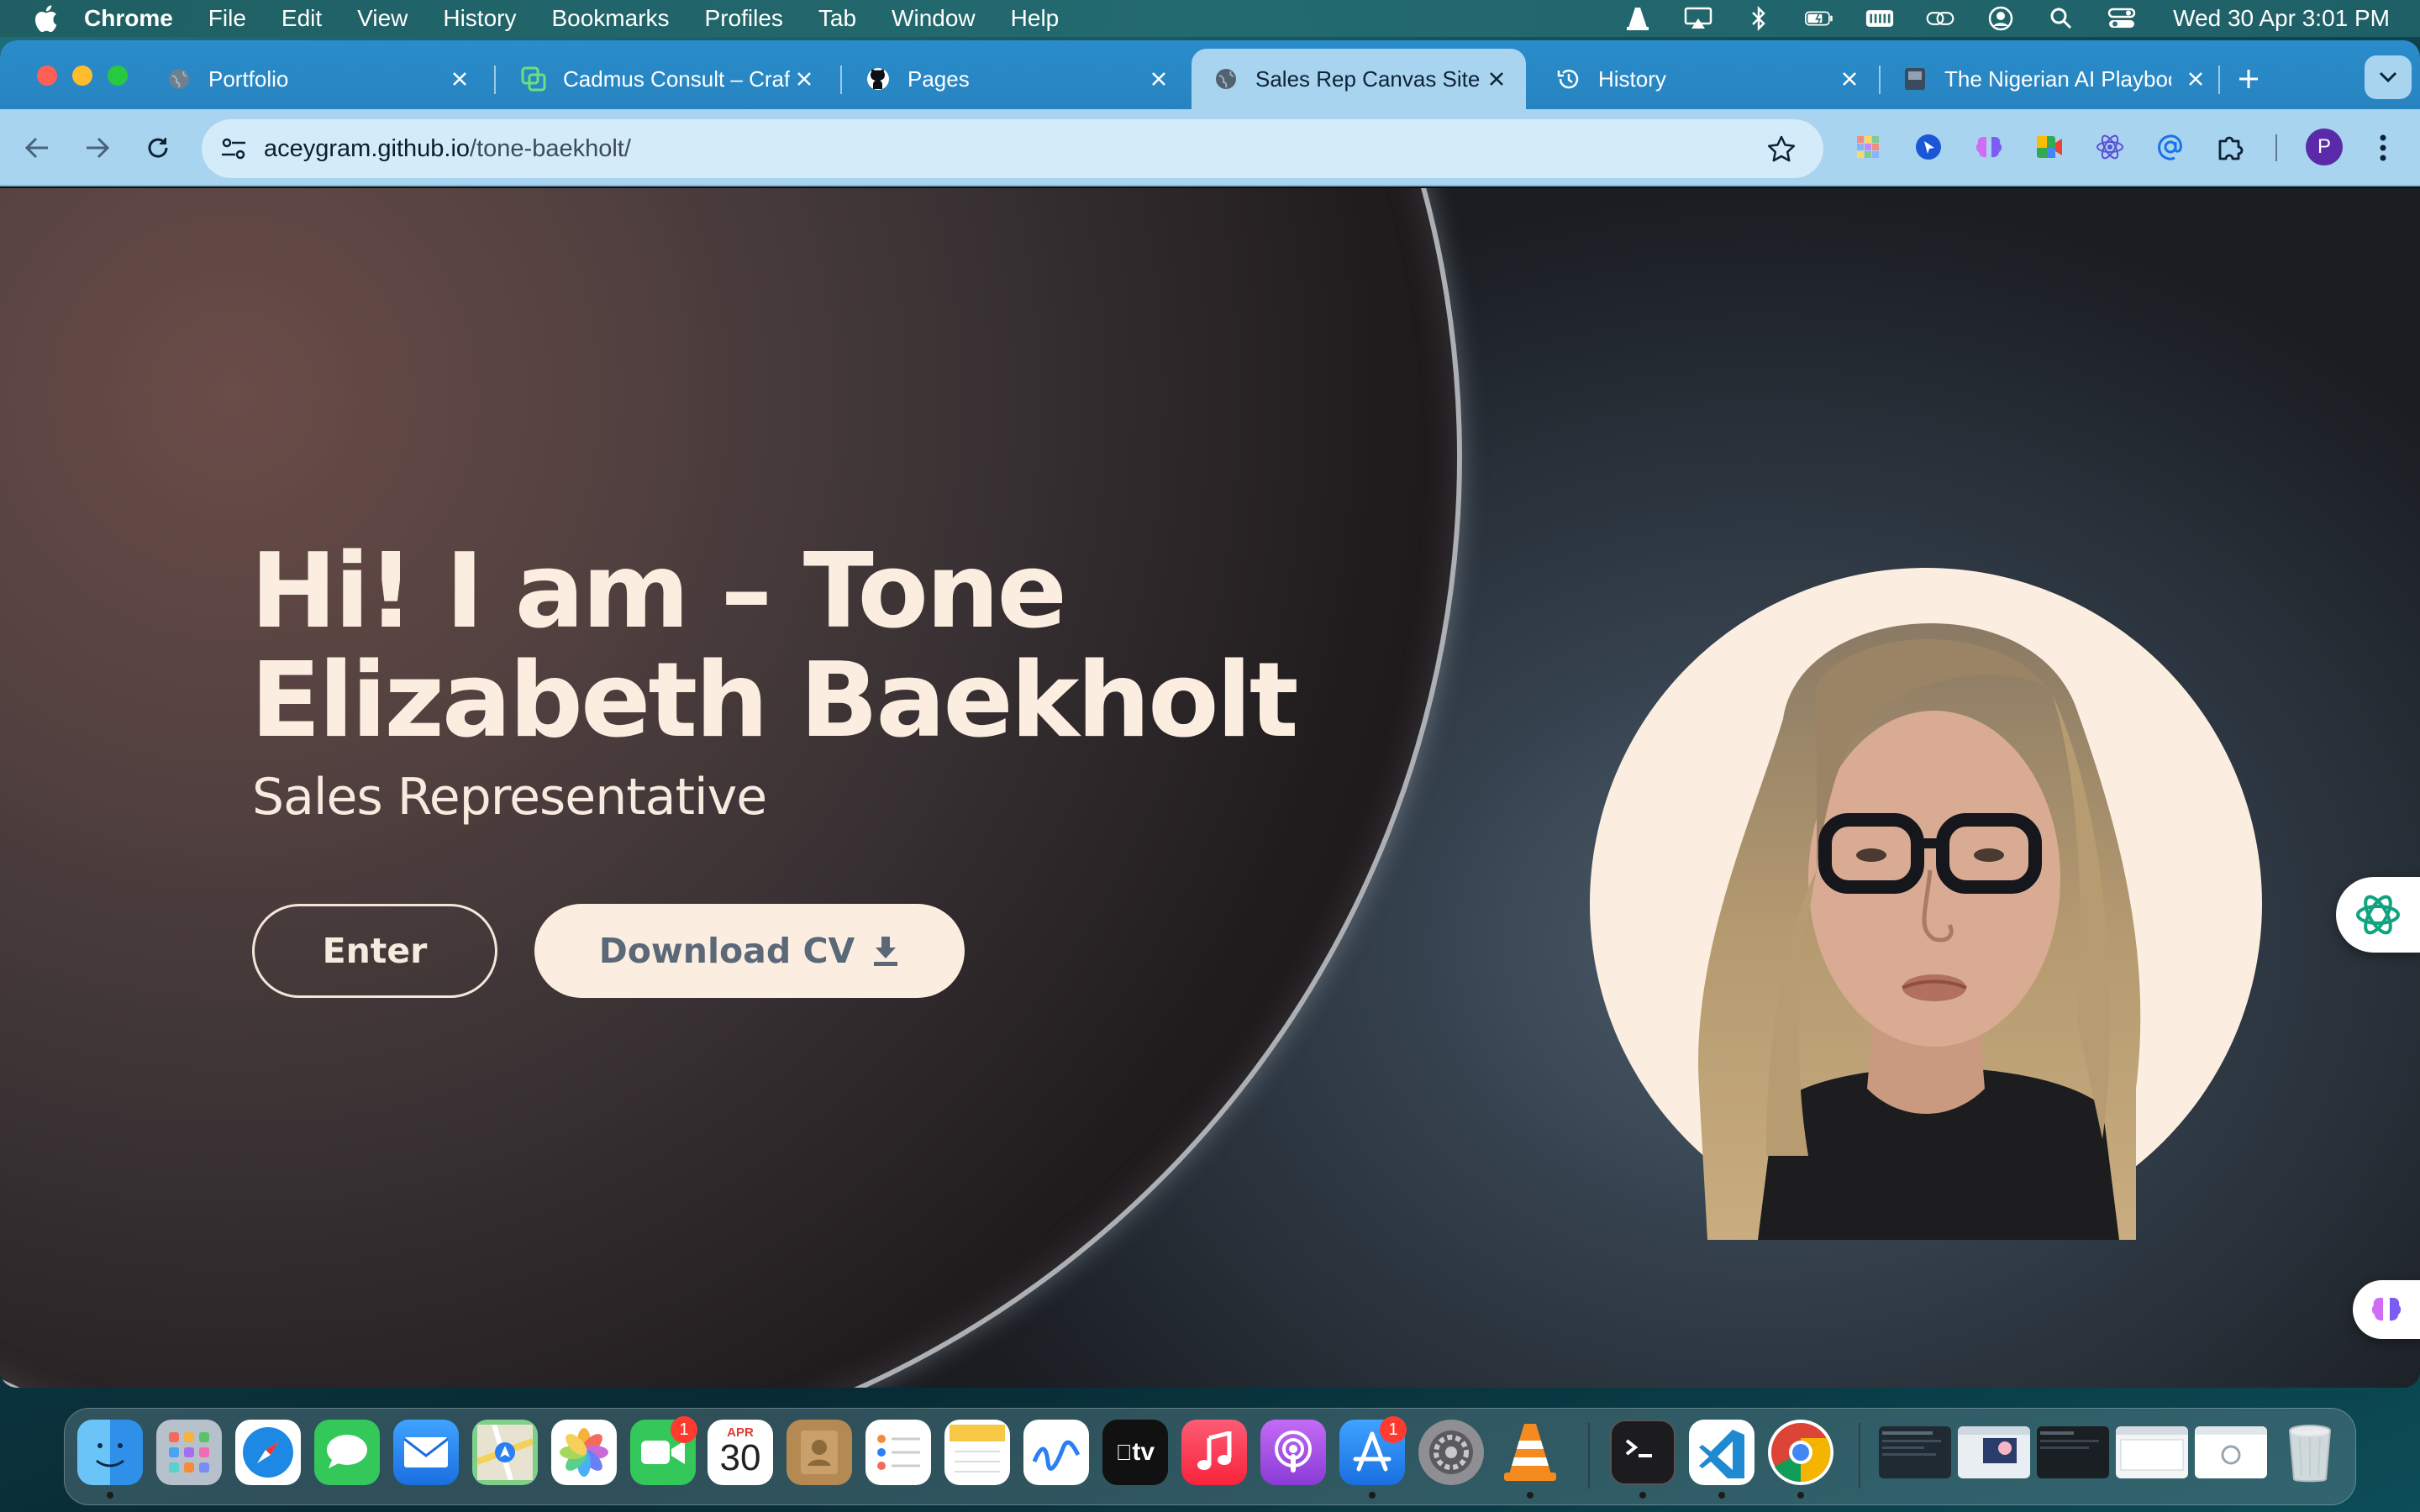 This screenshot has height=1512, width=2420. What do you see at coordinates (1139, 1452) in the screenshot?
I see `tv-text: tv` at bounding box center [1139, 1452].